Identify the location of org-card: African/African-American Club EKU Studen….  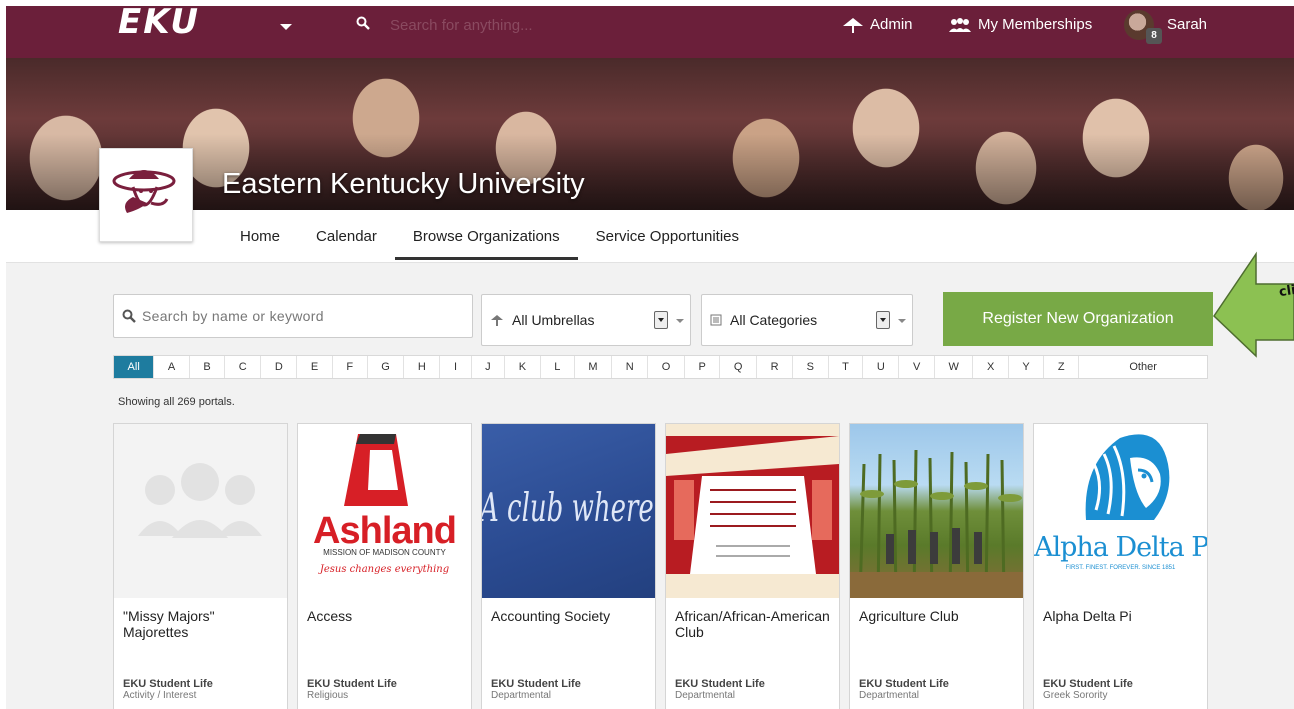
(752, 566).